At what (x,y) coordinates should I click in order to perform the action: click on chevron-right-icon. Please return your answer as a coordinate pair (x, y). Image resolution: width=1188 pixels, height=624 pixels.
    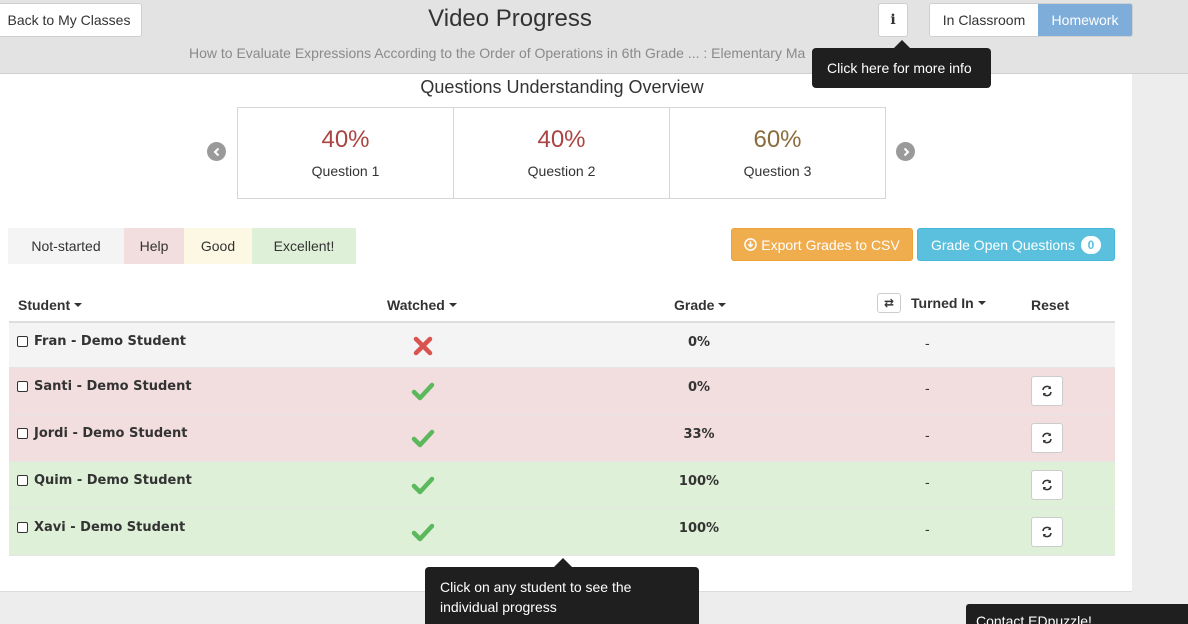
    Looking at the image, I should click on (906, 151).